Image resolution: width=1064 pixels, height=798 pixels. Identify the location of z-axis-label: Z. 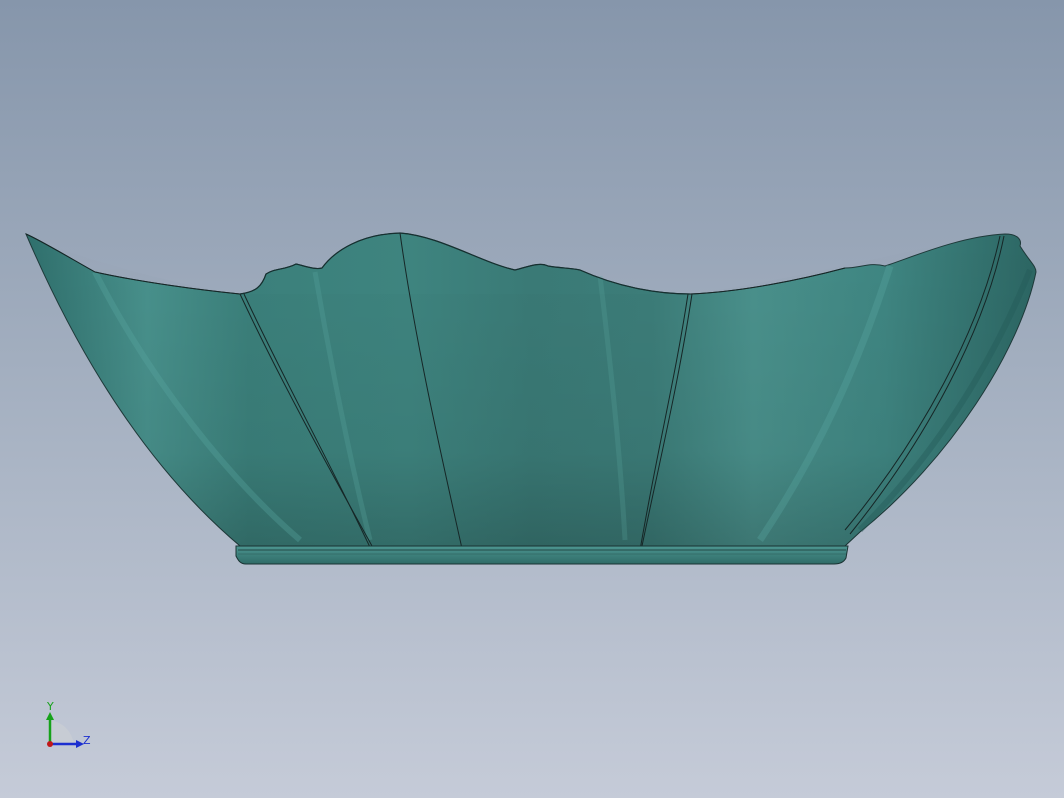
(87, 740).